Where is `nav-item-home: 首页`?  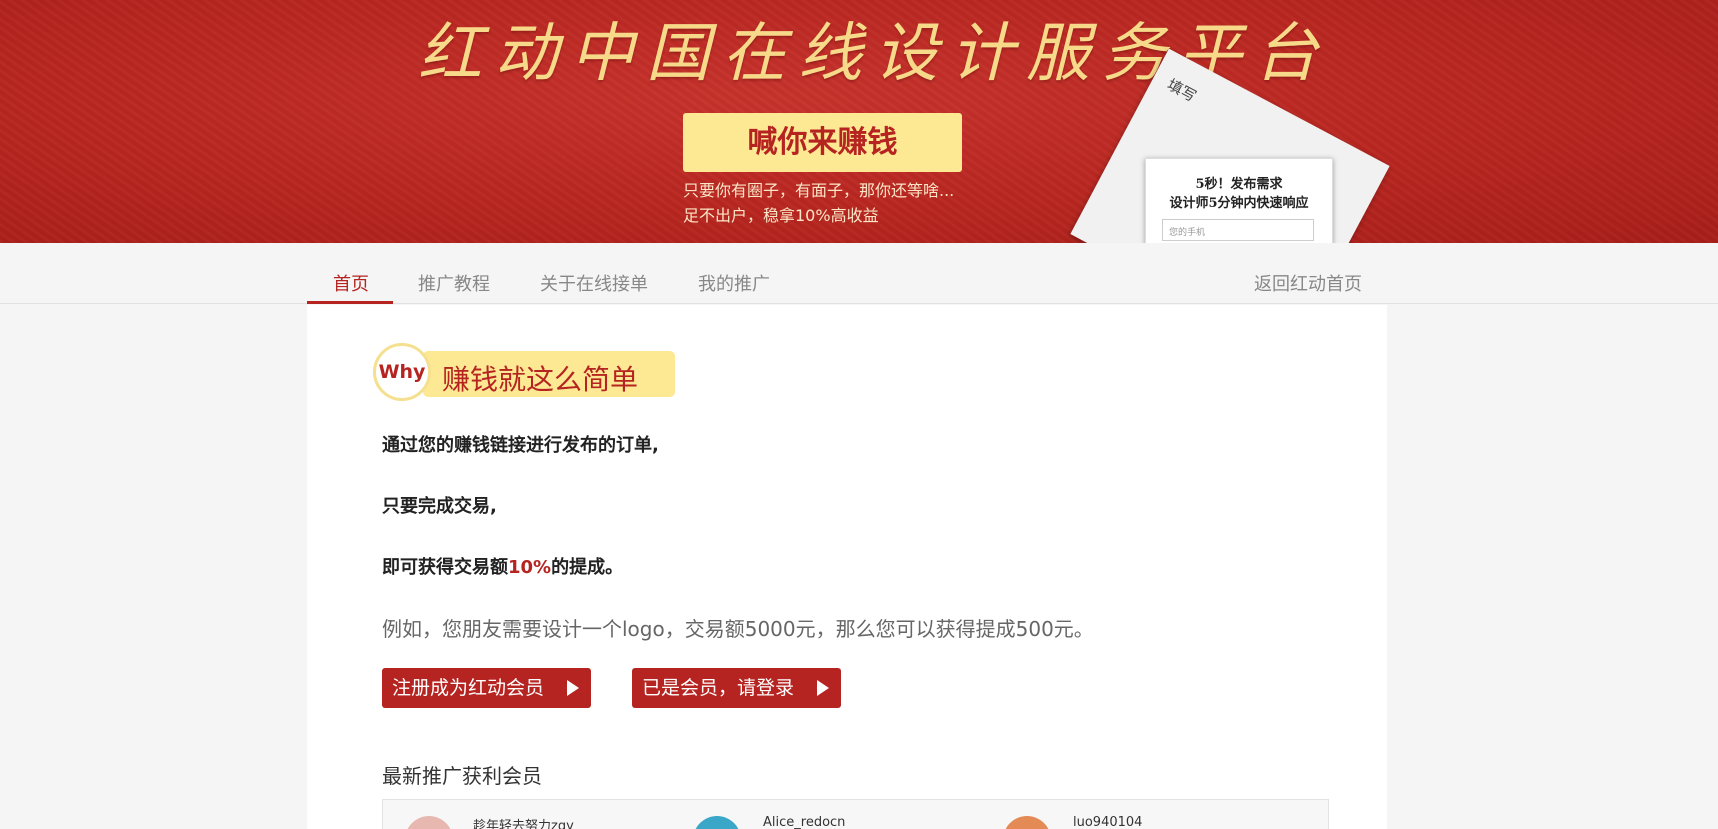
nav-item-home: 首页 is located at coordinates (351, 283).